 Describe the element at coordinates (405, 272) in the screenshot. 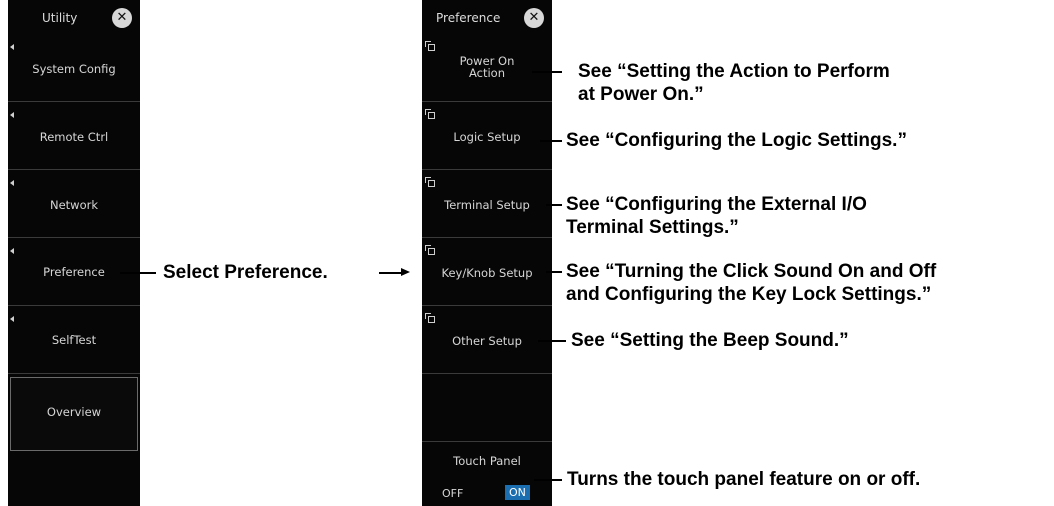

I see `arrow-right-icon` at that location.